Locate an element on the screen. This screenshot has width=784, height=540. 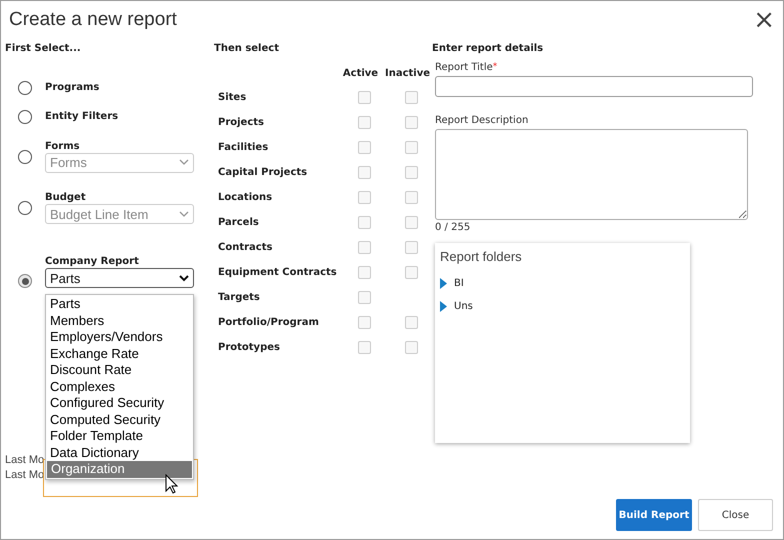
folder-label: Uns is located at coordinates (463, 306).